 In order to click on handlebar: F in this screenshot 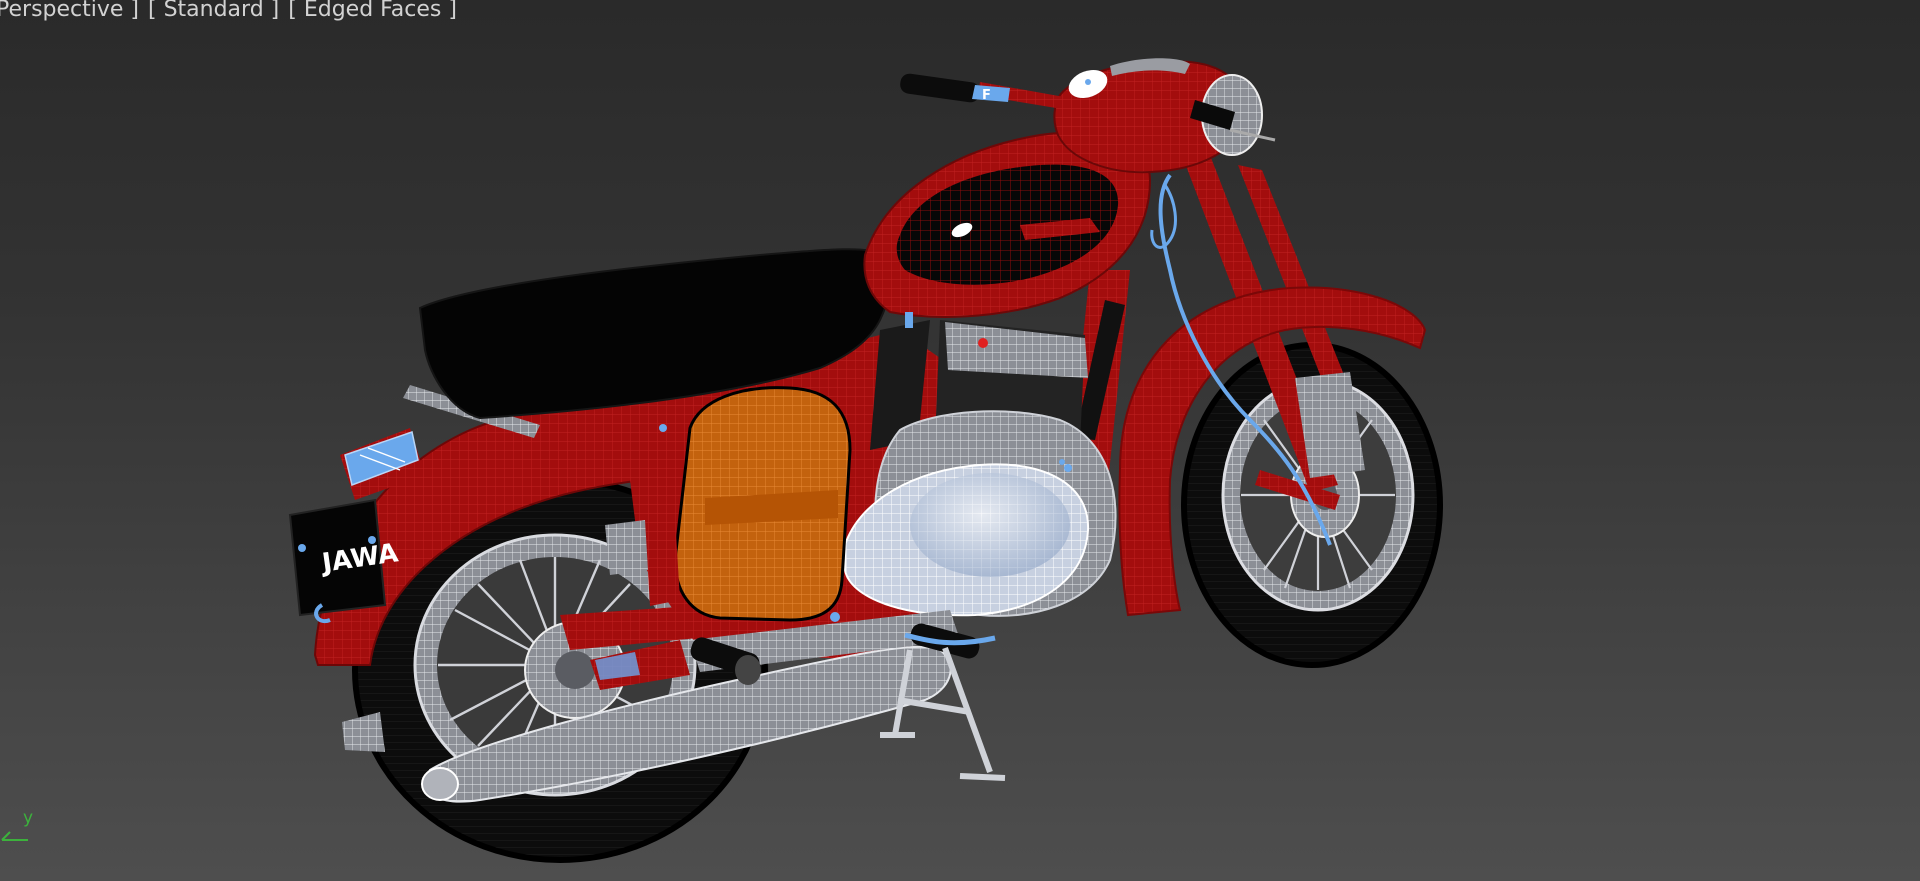, I will do `click(985, 91)`.